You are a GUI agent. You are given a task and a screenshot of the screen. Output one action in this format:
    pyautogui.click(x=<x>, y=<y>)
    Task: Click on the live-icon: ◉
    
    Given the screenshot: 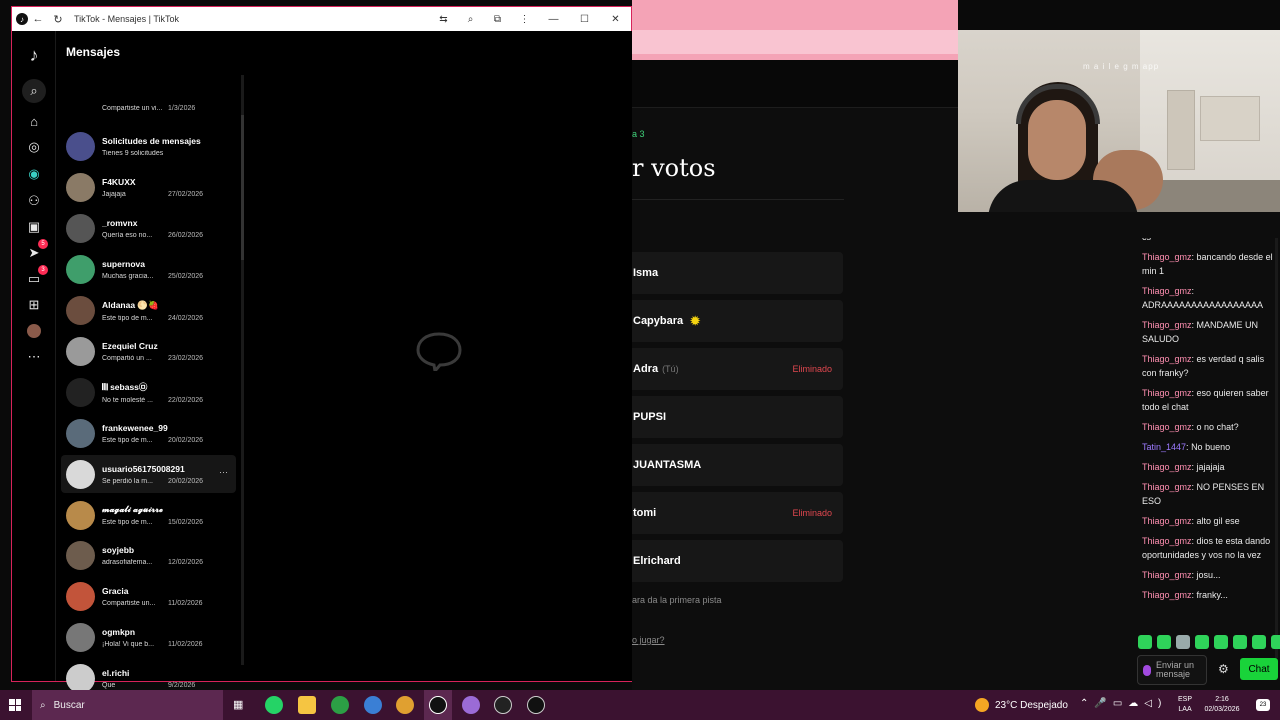 What is the action you would take?
    pyautogui.click(x=34, y=174)
    